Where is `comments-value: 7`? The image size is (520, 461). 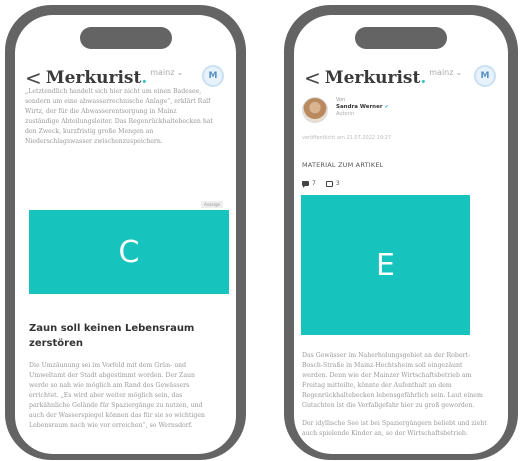 comments-value: 7 is located at coordinates (314, 183).